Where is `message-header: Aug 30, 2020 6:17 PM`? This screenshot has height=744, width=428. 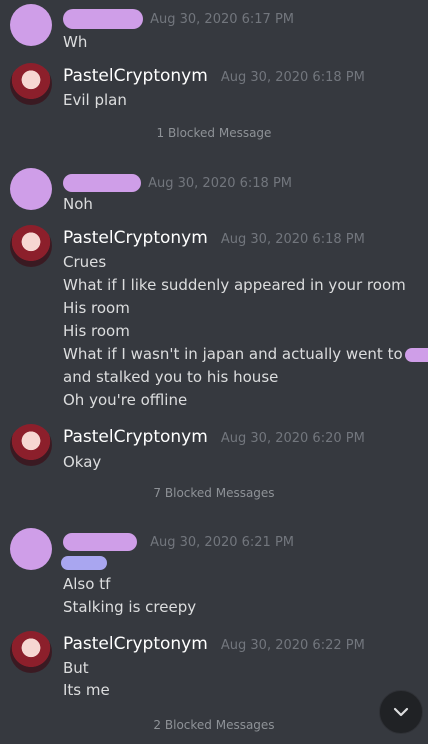
message-header: Aug 30, 2020 6:17 PM is located at coordinates (178, 19).